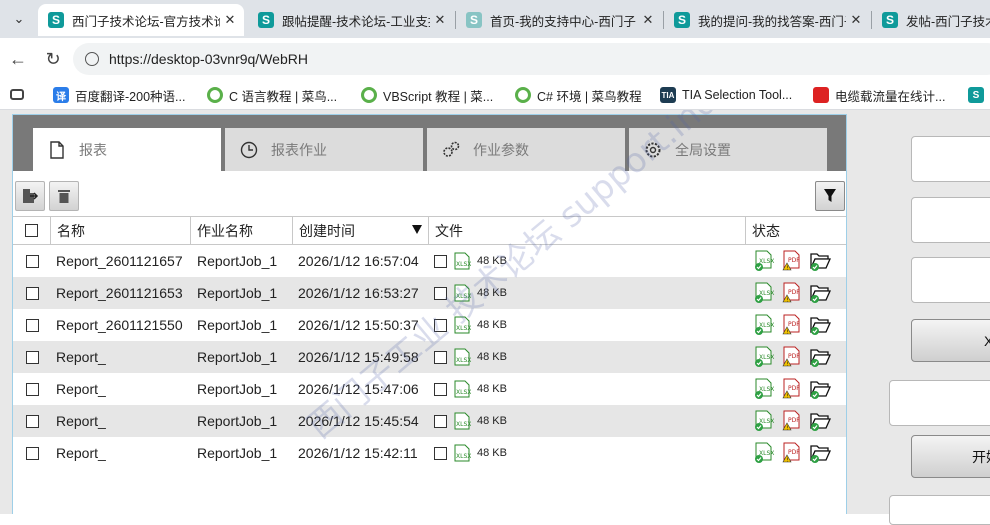 This screenshot has width=990, height=525. Describe the element at coordinates (587, 230) in the screenshot. I see `column-header-file: 文件` at that location.